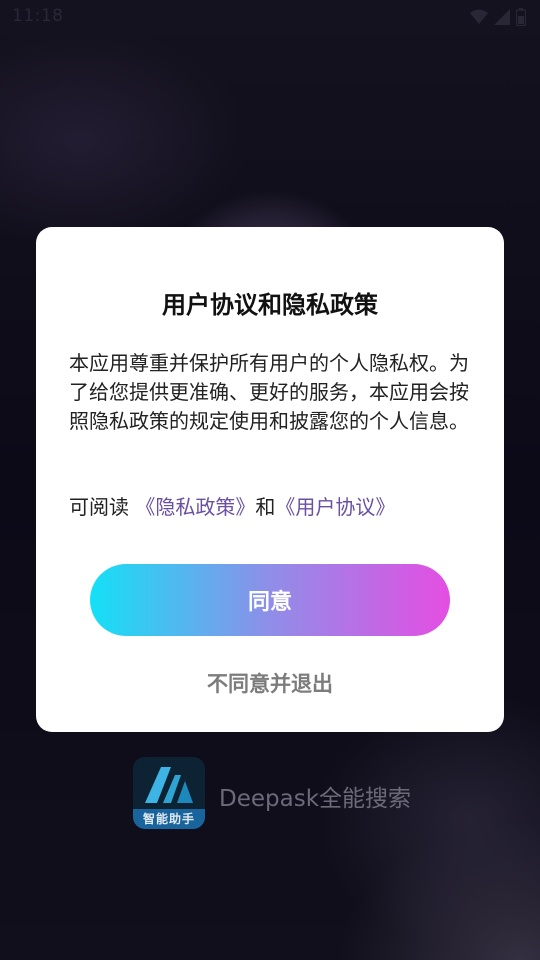 The width and height of the screenshot is (540, 960). I want to click on agree-button: 同意, so click(270, 600).